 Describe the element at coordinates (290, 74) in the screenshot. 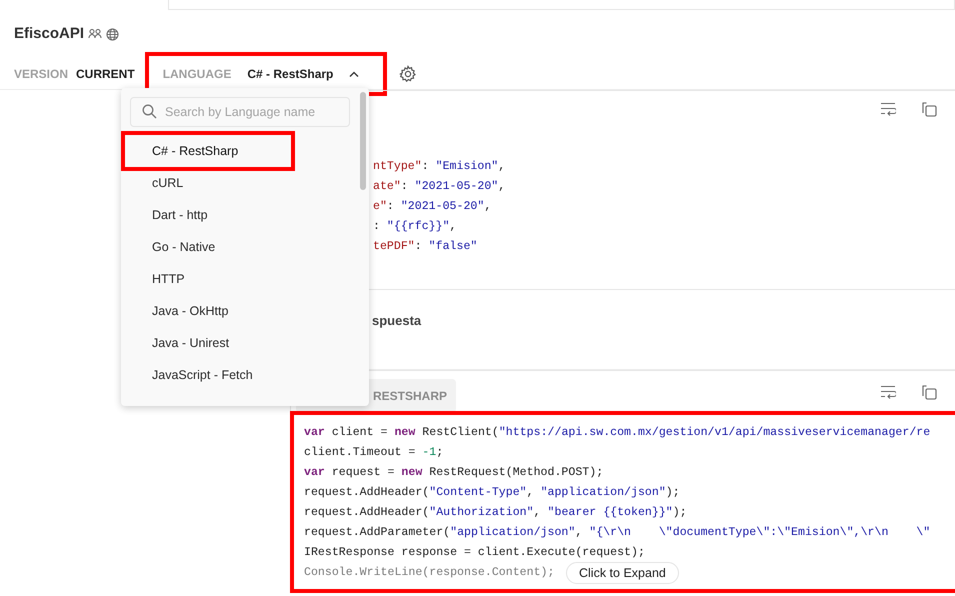

I see `language-value: C# - RestSharp` at that location.